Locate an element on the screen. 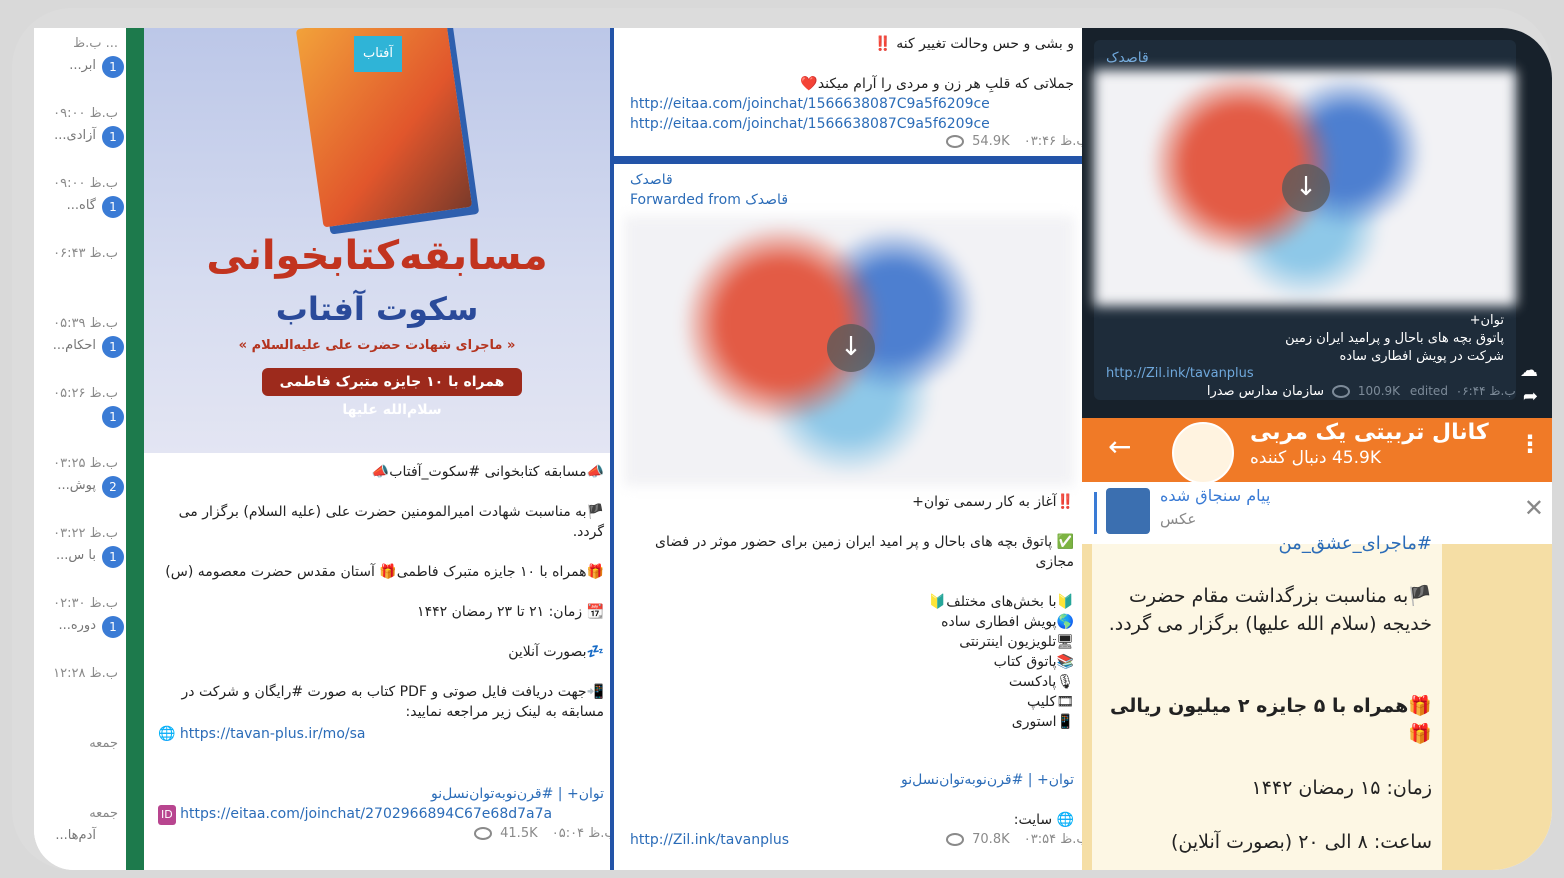 The image size is (1564, 878). cloud-icon: ☁ is located at coordinates (1529, 370).